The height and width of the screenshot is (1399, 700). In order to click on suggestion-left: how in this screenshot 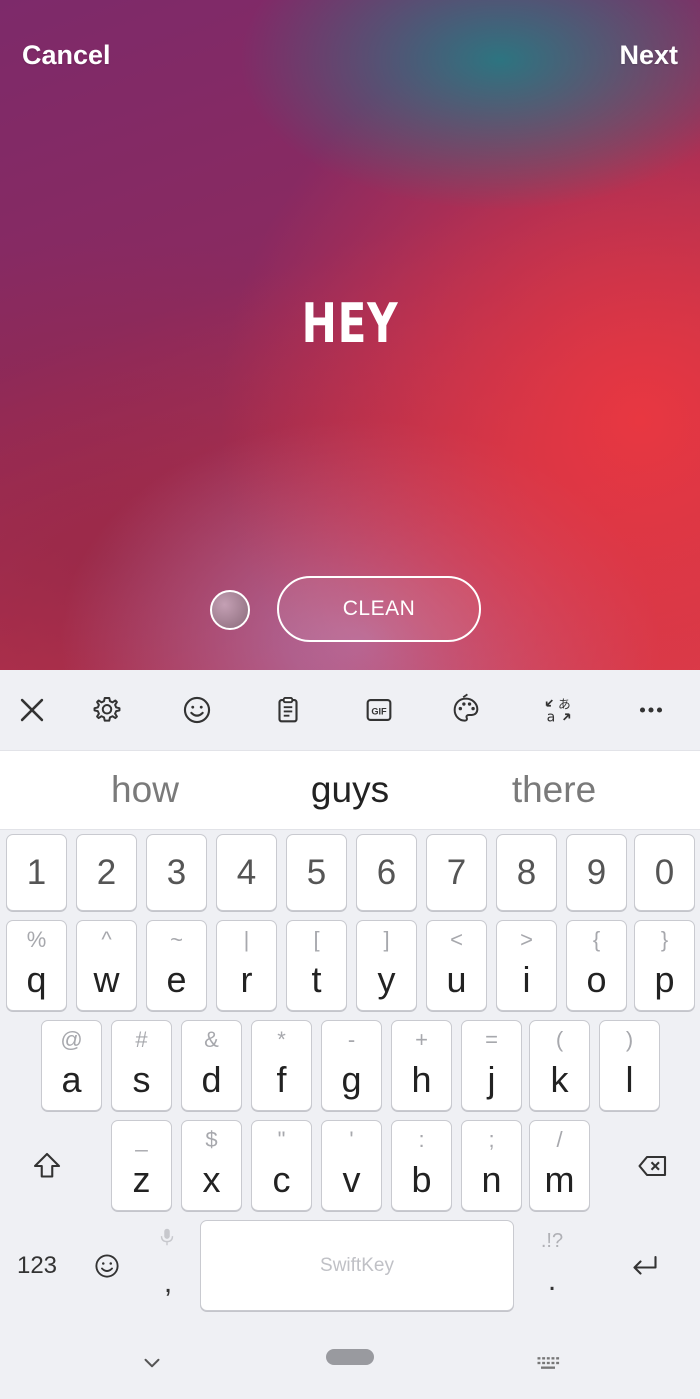, I will do `click(145, 790)`.